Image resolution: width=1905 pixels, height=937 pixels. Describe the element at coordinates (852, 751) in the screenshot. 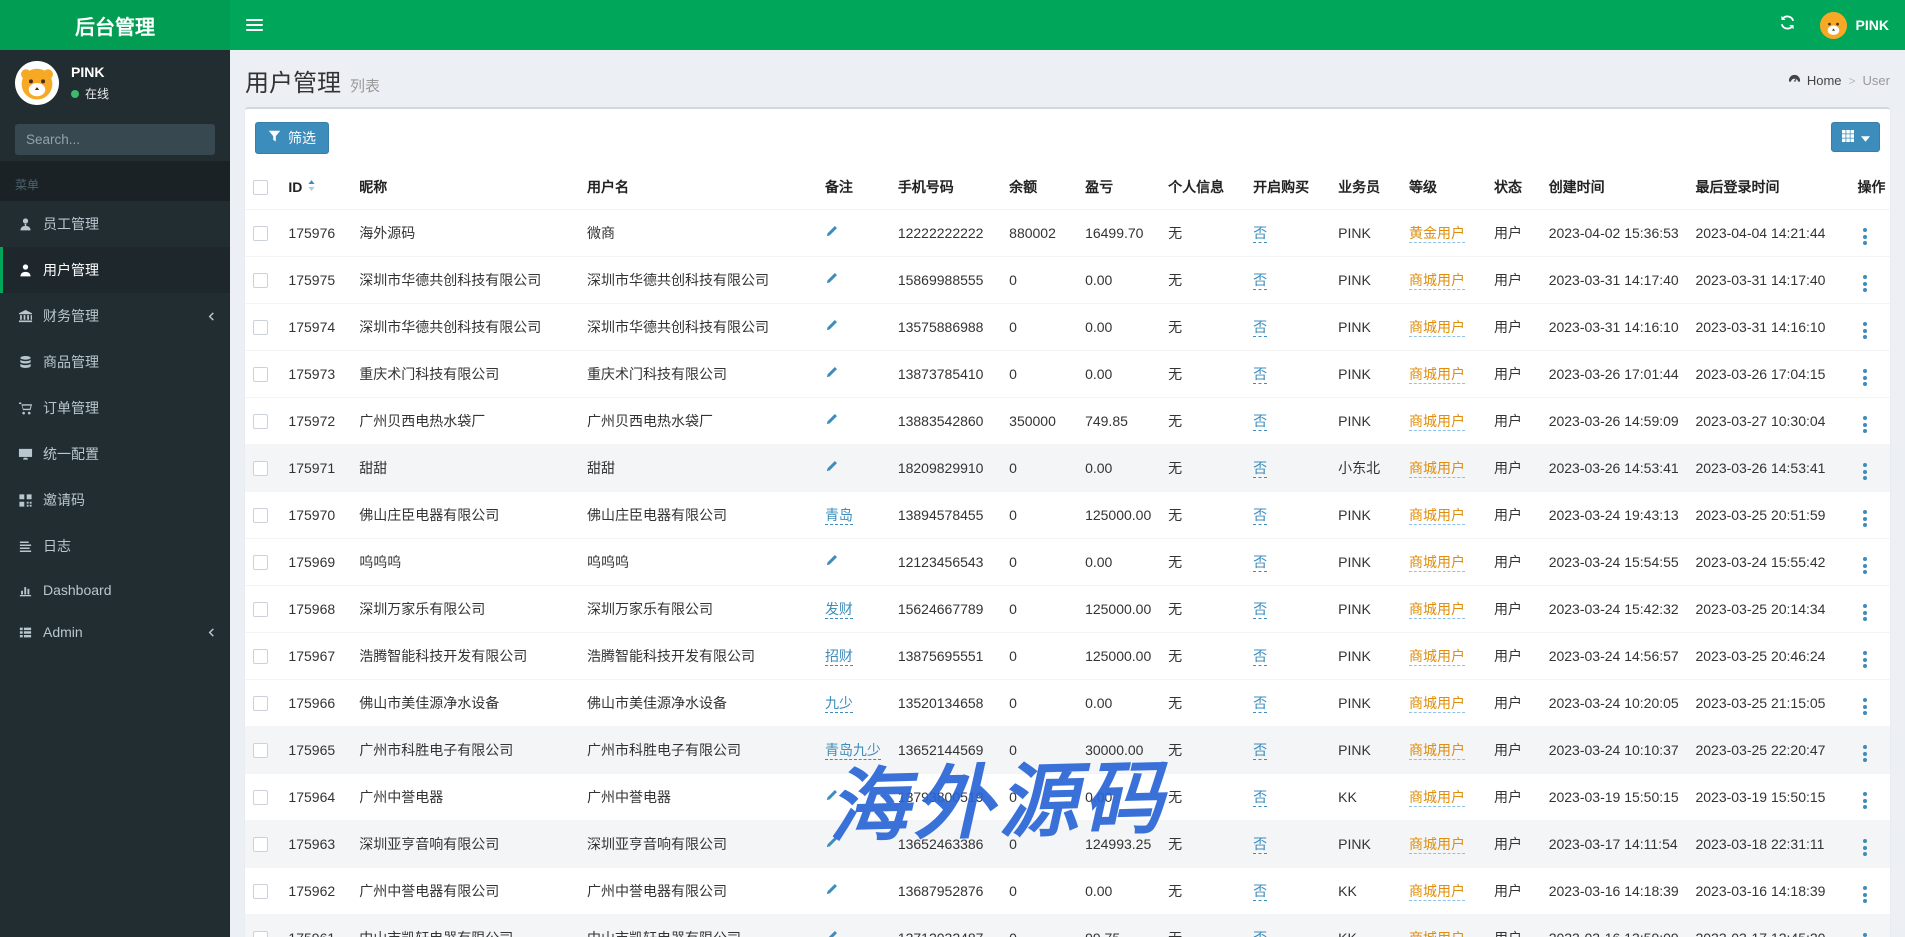

I see `remark-link: 青岛九少` at that location.